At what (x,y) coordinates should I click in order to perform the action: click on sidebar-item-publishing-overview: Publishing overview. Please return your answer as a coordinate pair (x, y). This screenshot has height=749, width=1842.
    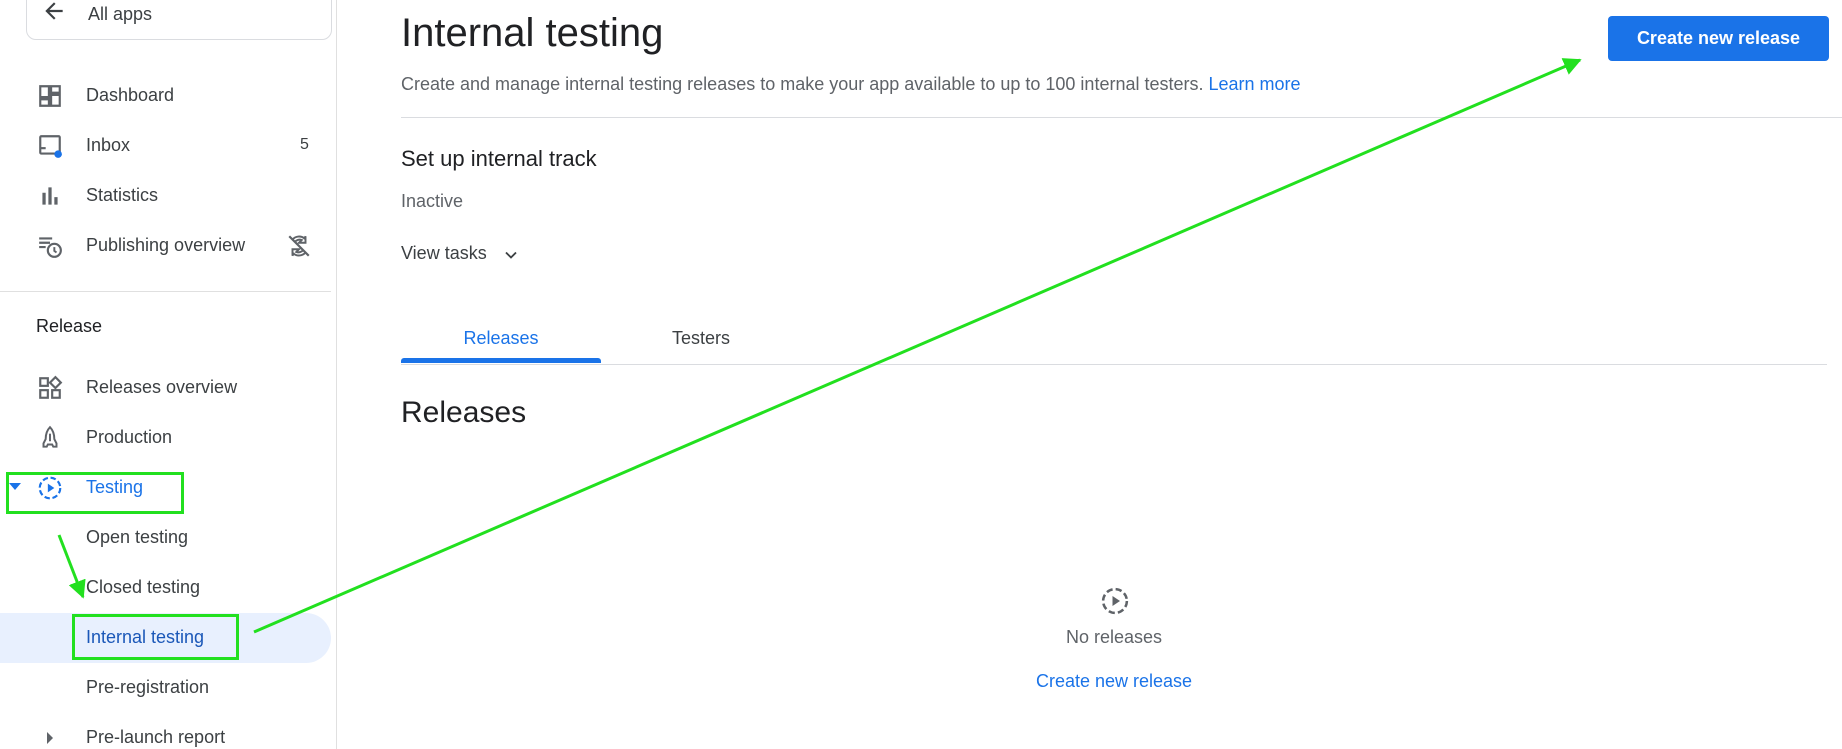
    Looking at the image, I should click on (165, 246).